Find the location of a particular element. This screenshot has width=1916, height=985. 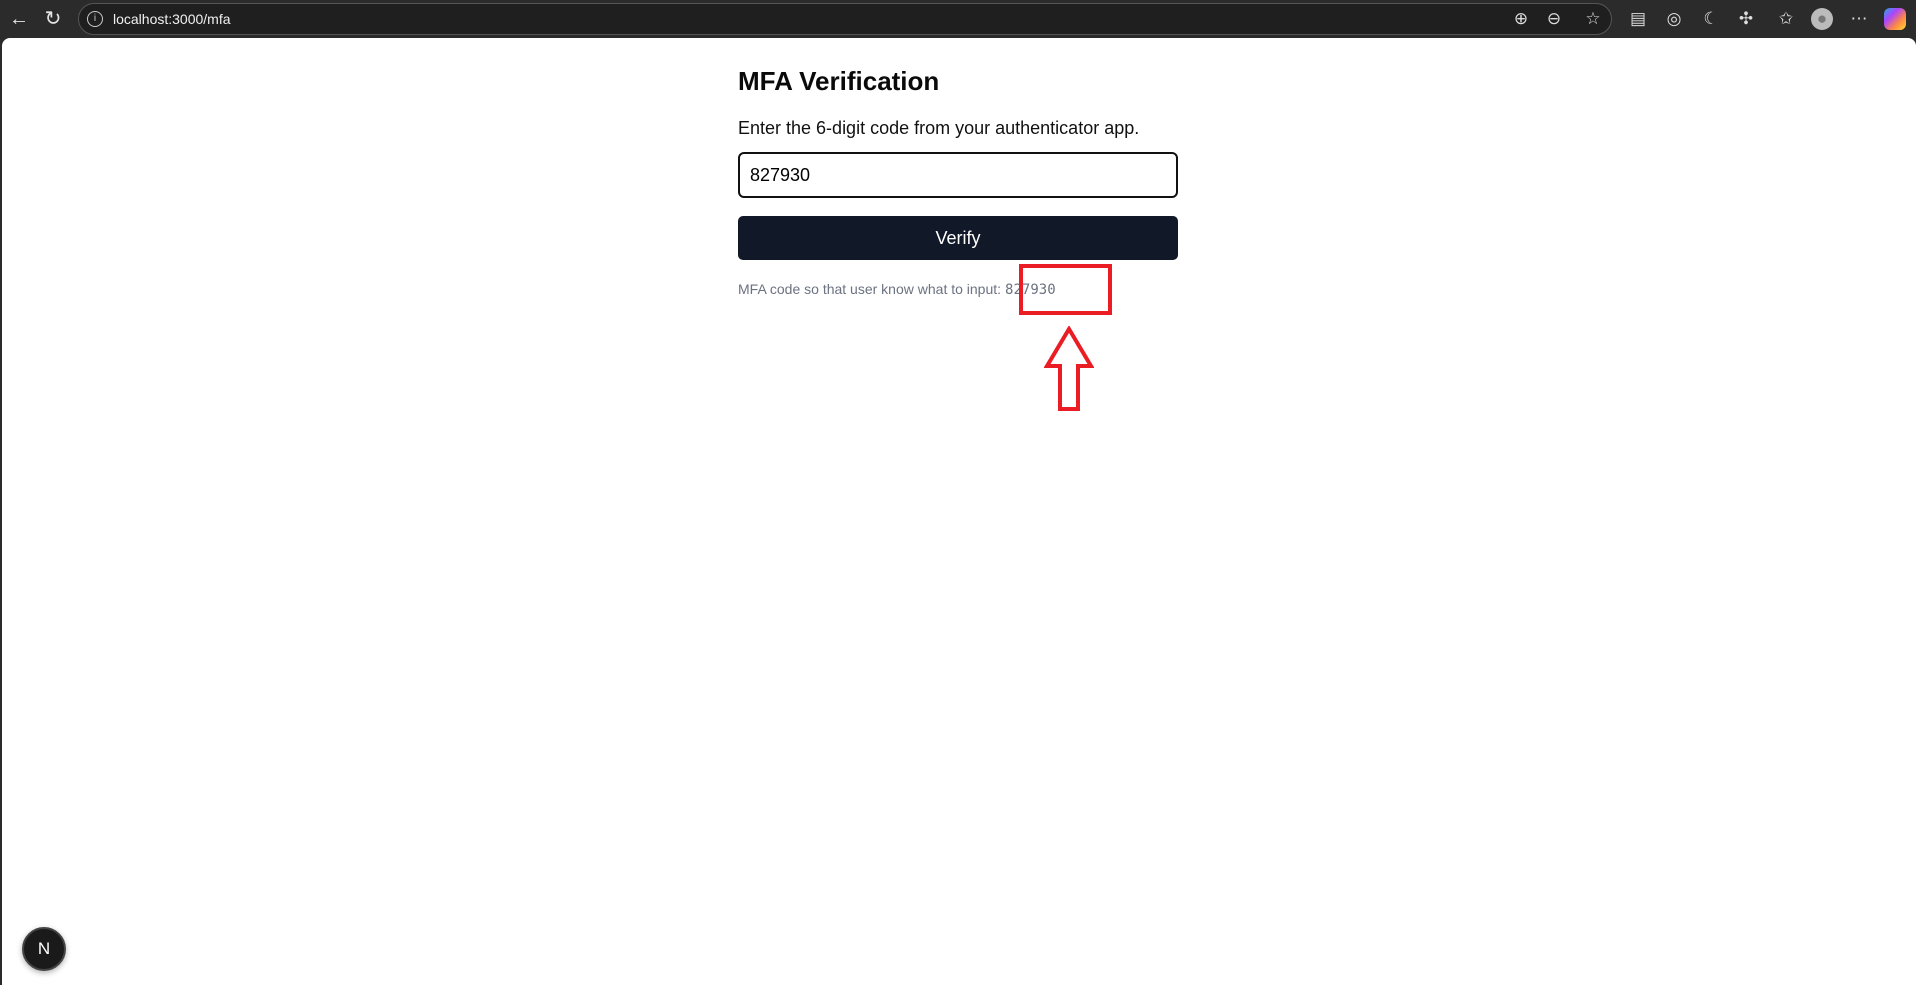

copilot-icon is located at coordinates (1895, 19).